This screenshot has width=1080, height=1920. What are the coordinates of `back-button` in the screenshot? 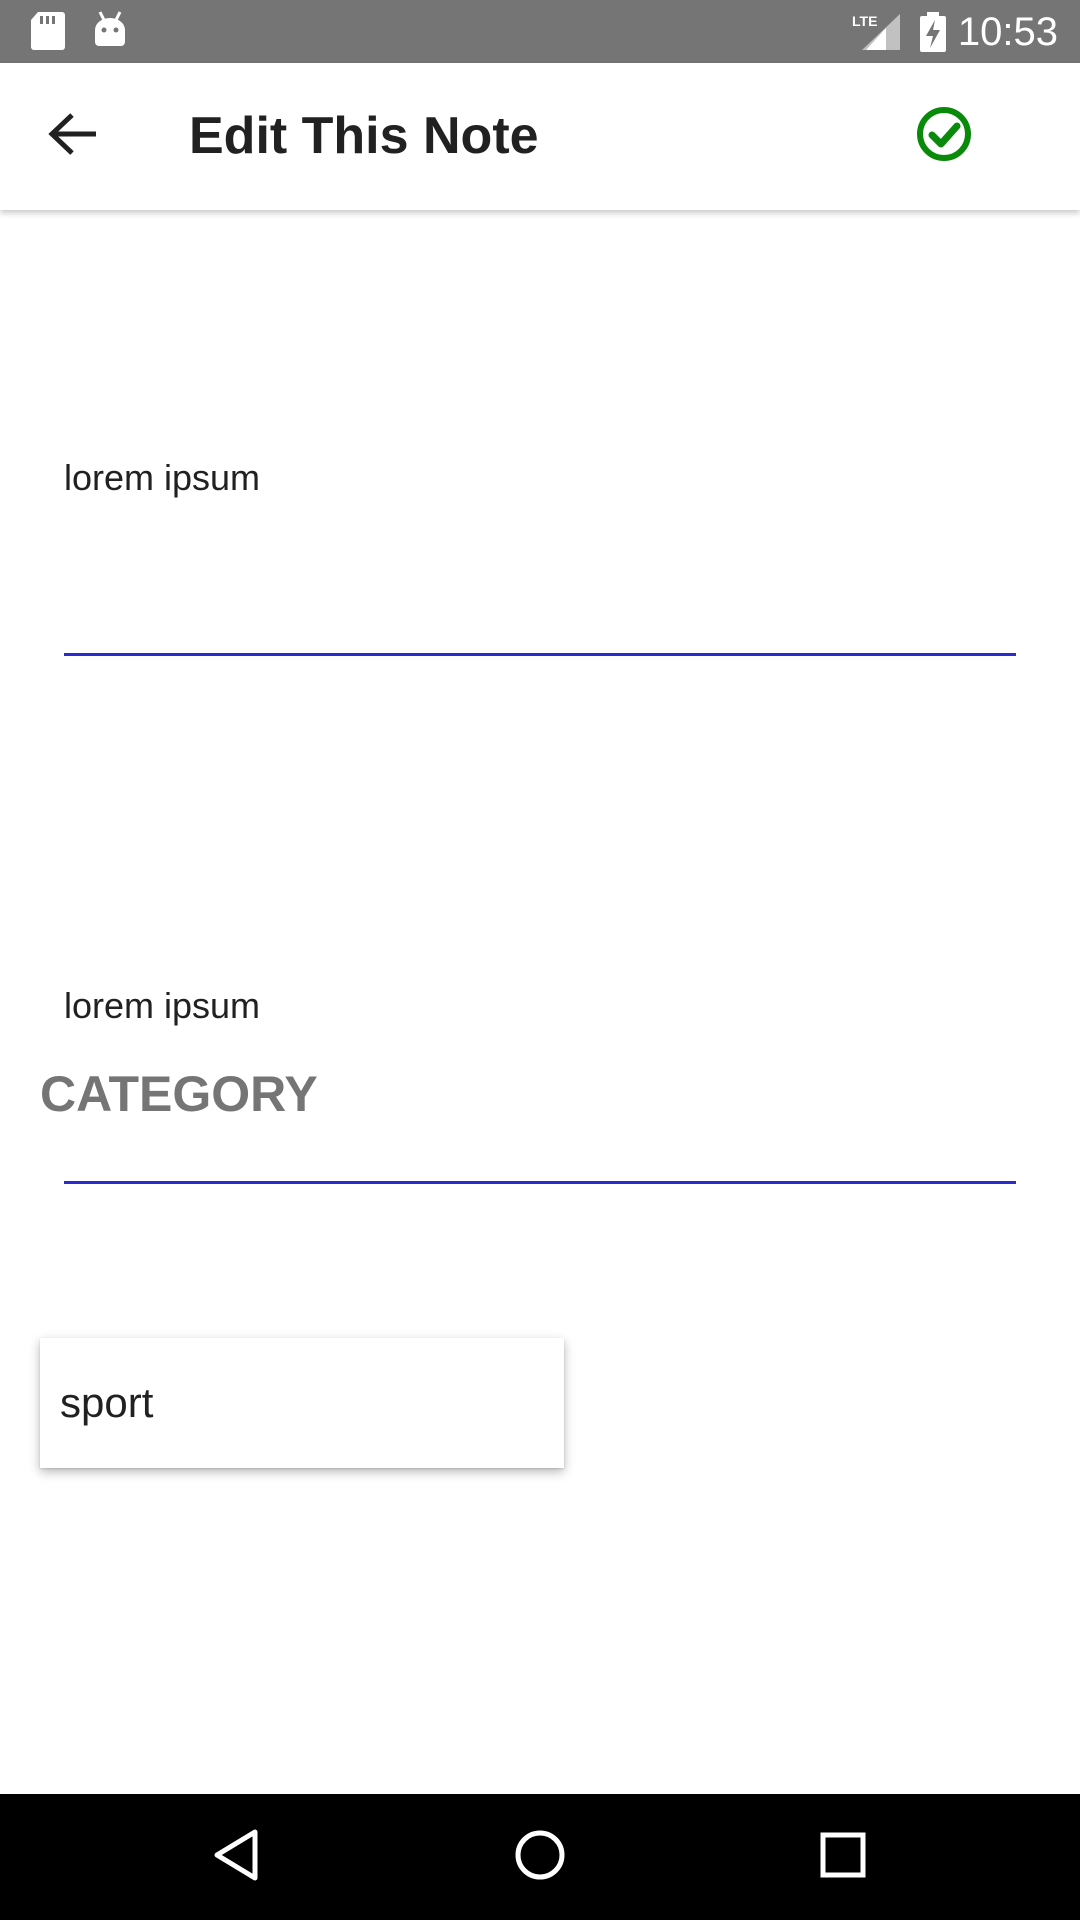 It's located at (73, 136).